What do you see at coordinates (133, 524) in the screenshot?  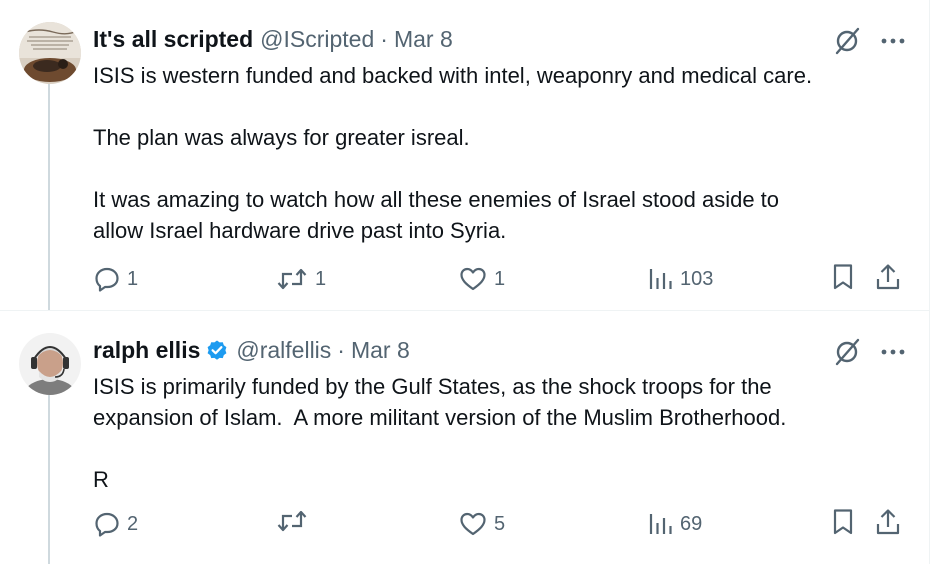 I see `reply-count: 2` at bounding box center [133, 524].